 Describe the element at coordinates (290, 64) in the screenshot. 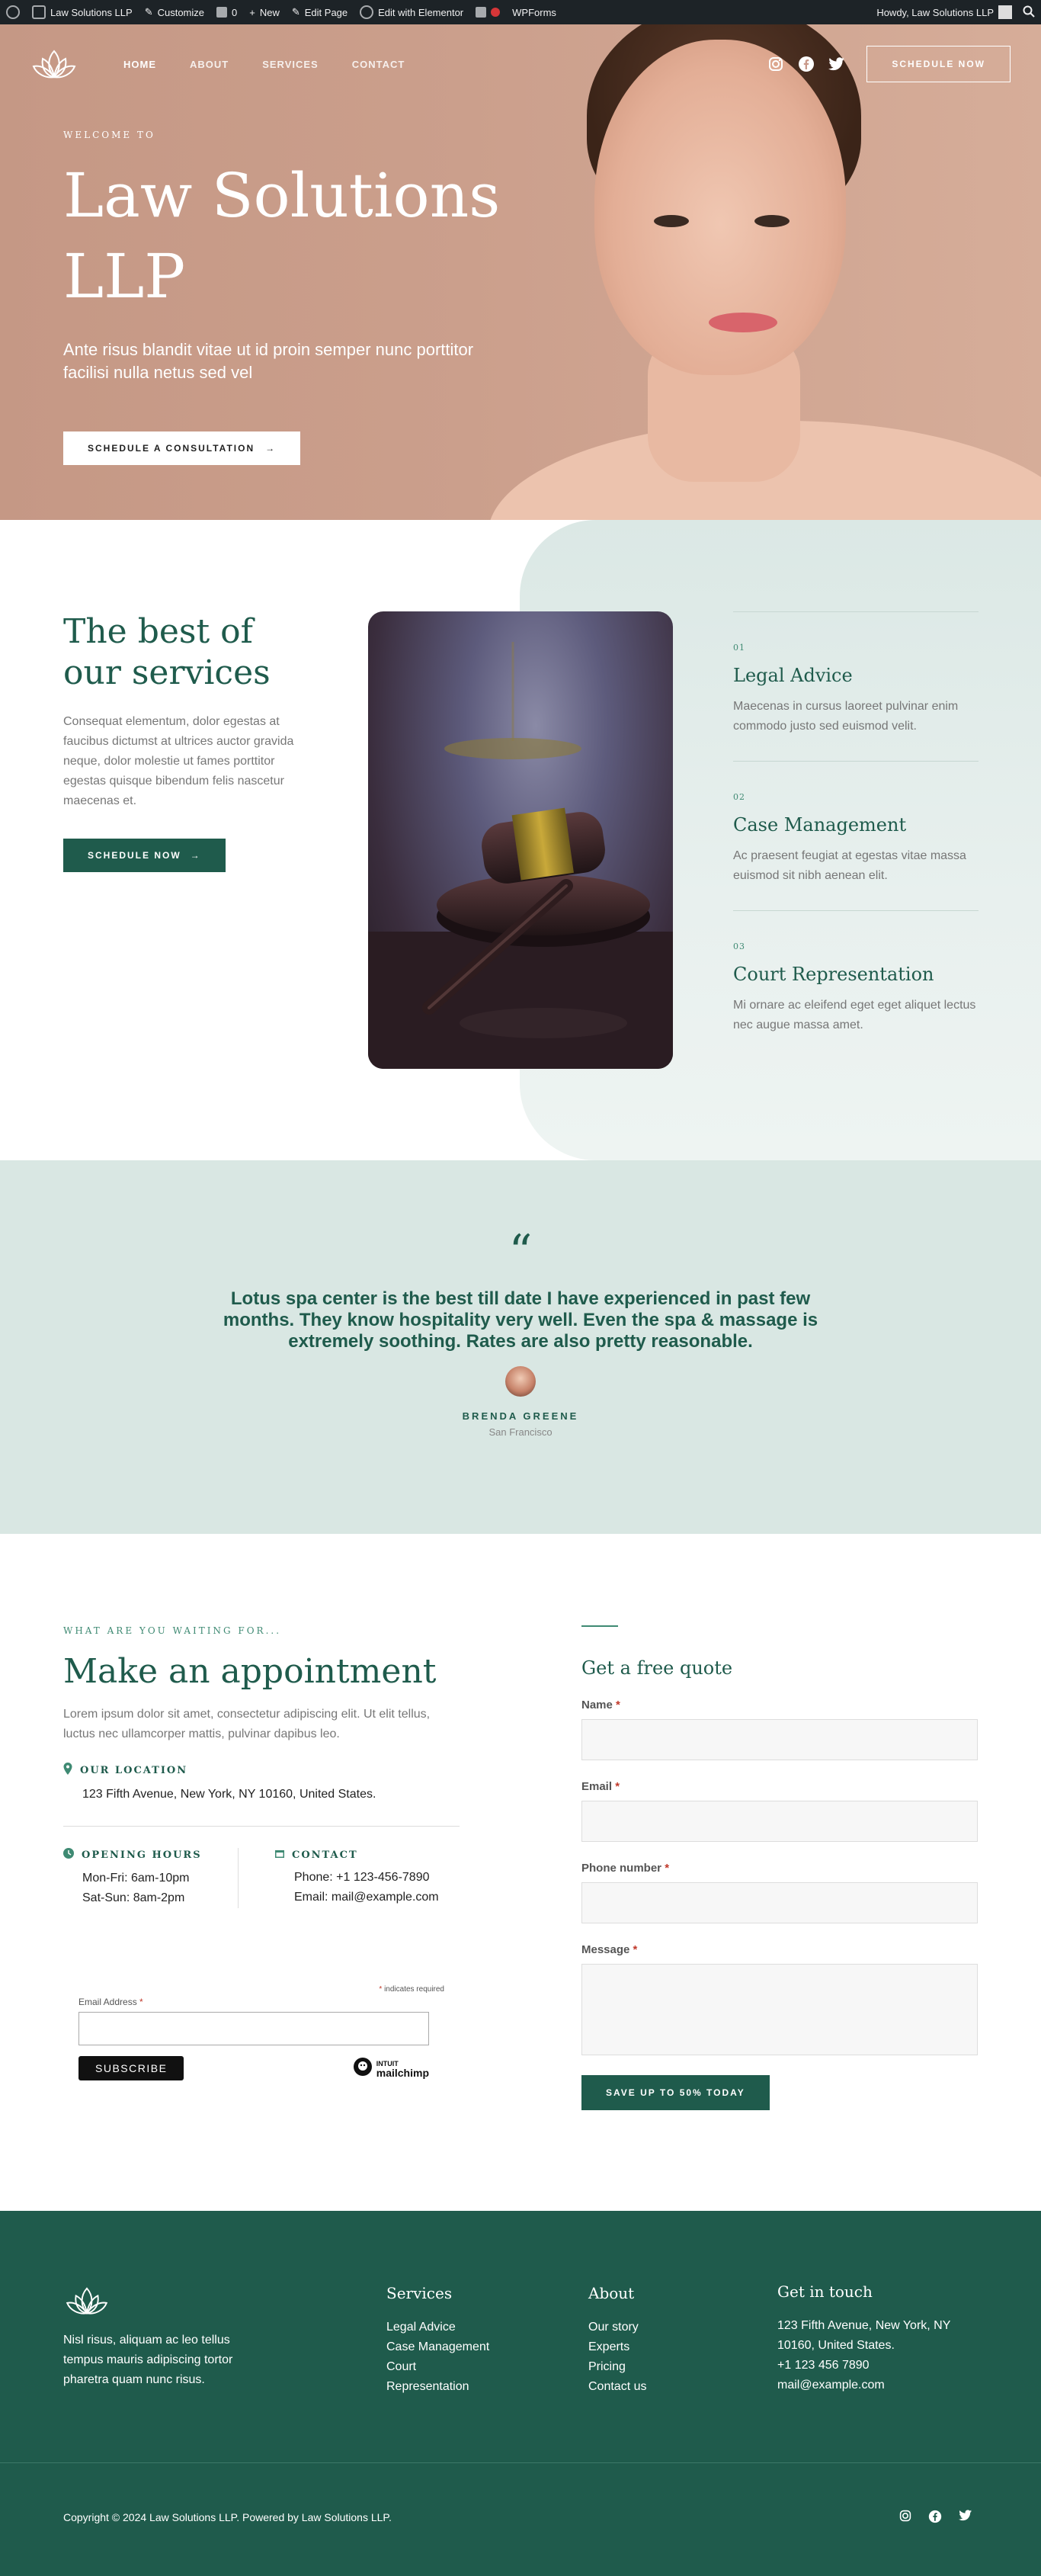

I see `nav-services: SERVICES` at that location.